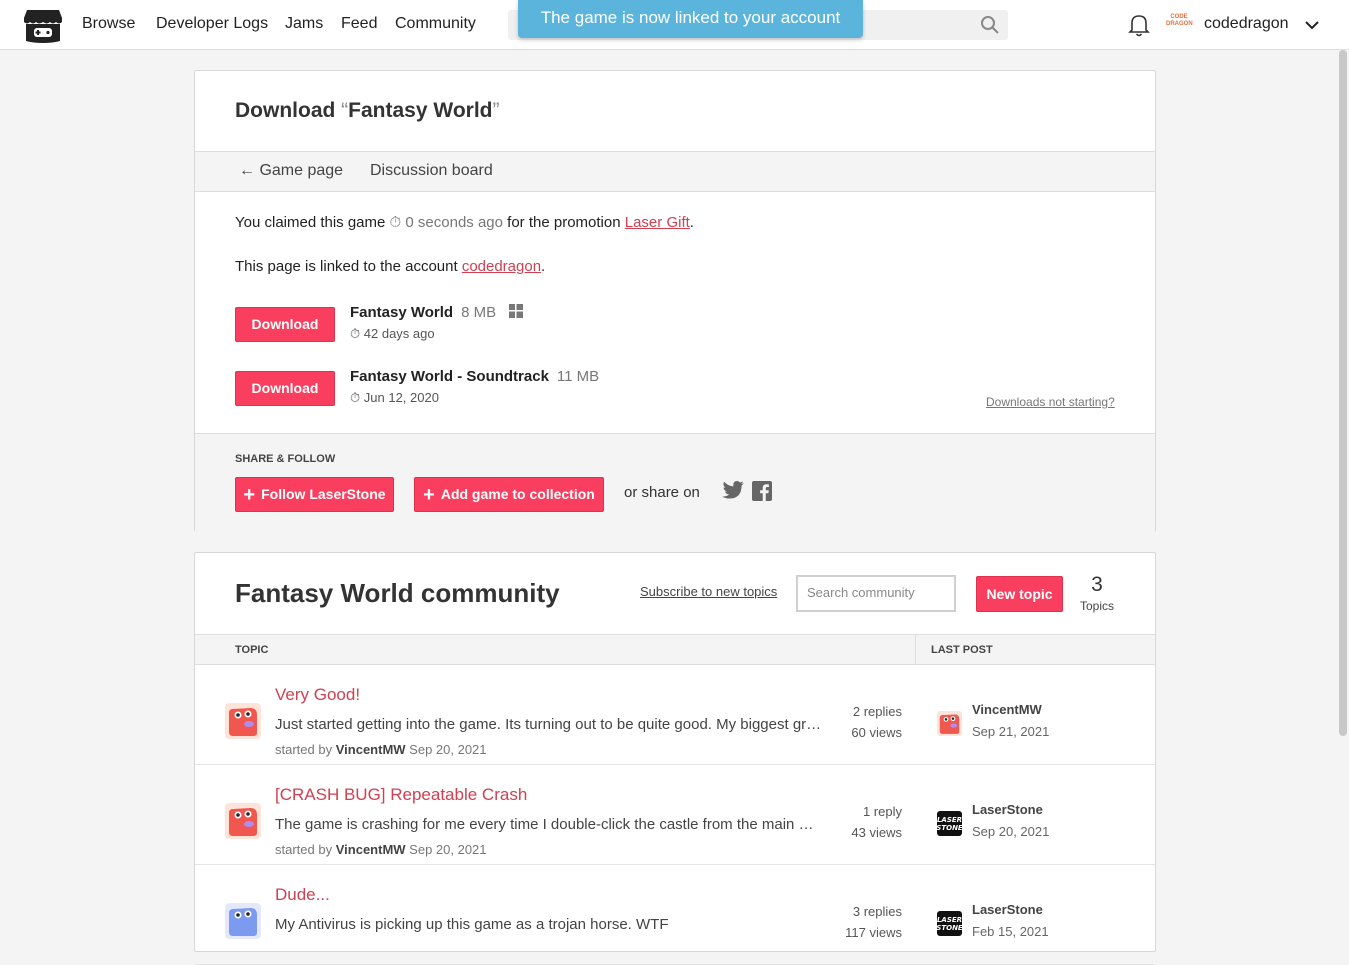 The width and height of the screenshot is (1349, 965). I want to click on topic-meta: started by VincentMW Sep 20, 2021, so click(381, 749).